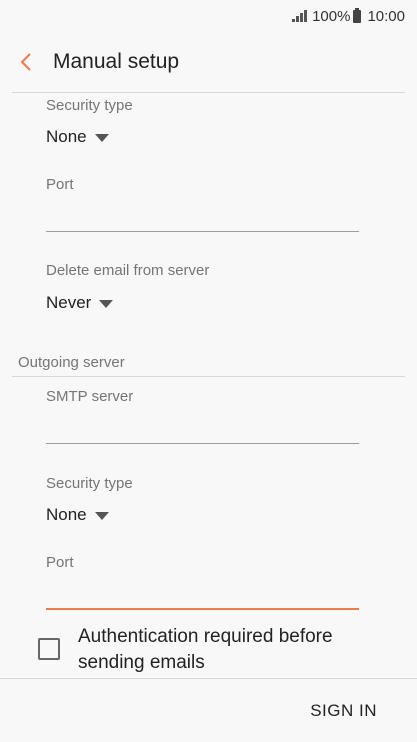  What do you see at coordinates (90, 396) in the screenshot?
I see `smtp-server-label: SMTP server` at bounding box center [90, 396].